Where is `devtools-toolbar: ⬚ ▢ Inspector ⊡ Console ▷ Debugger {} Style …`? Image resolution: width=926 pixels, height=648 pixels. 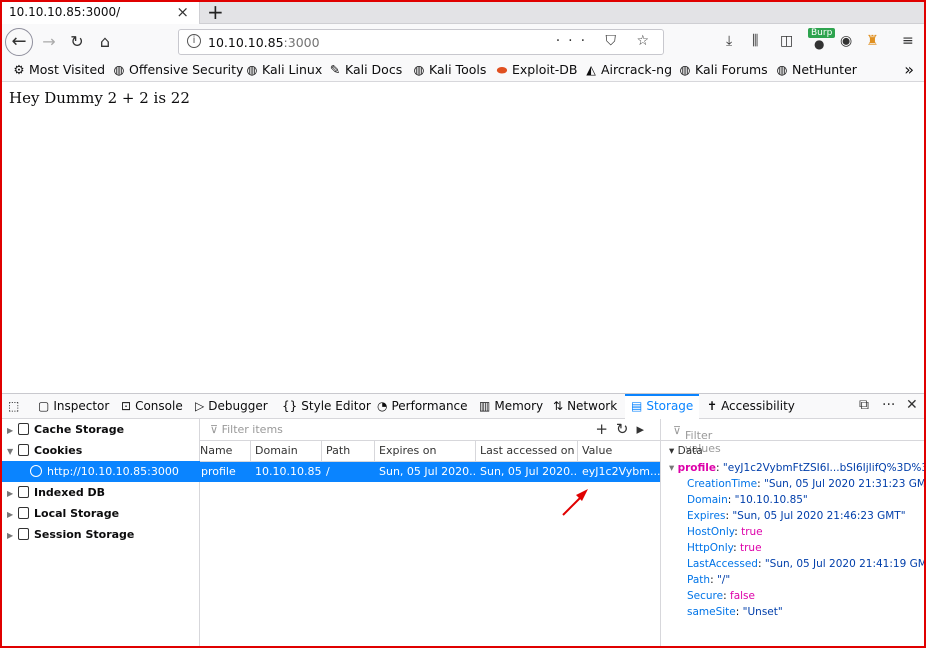
devtools-toolbar: ⬚ ▢ Inspector ⊡ Console ▷ Debugger {} Style … is located at coordinates (463, 406).